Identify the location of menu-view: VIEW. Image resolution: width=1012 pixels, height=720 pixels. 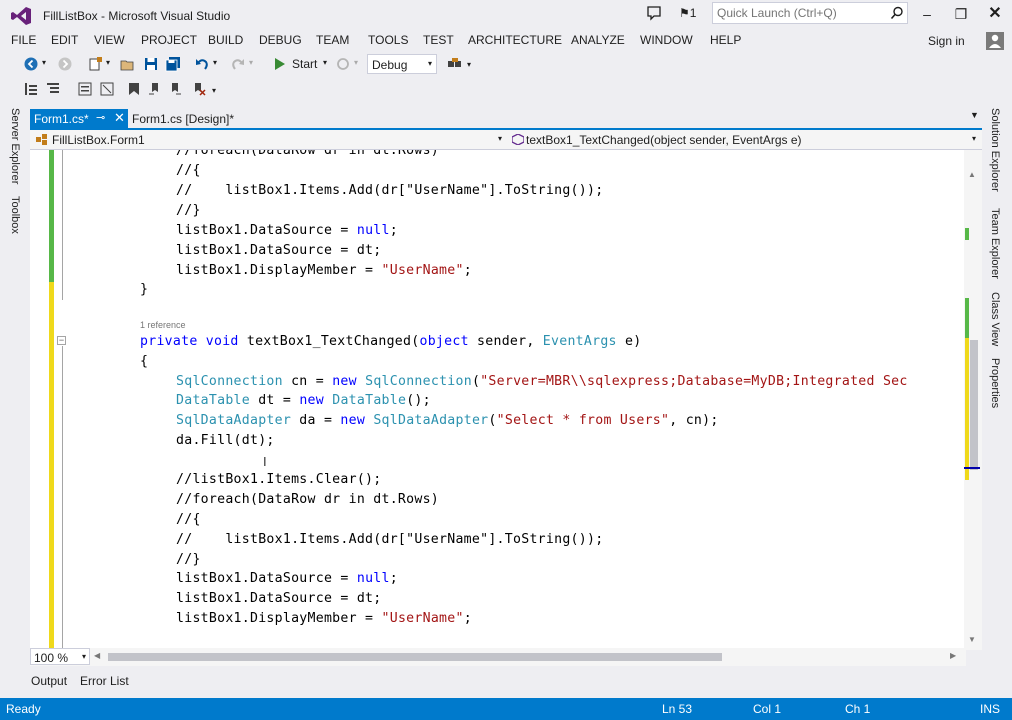
(109, 40).